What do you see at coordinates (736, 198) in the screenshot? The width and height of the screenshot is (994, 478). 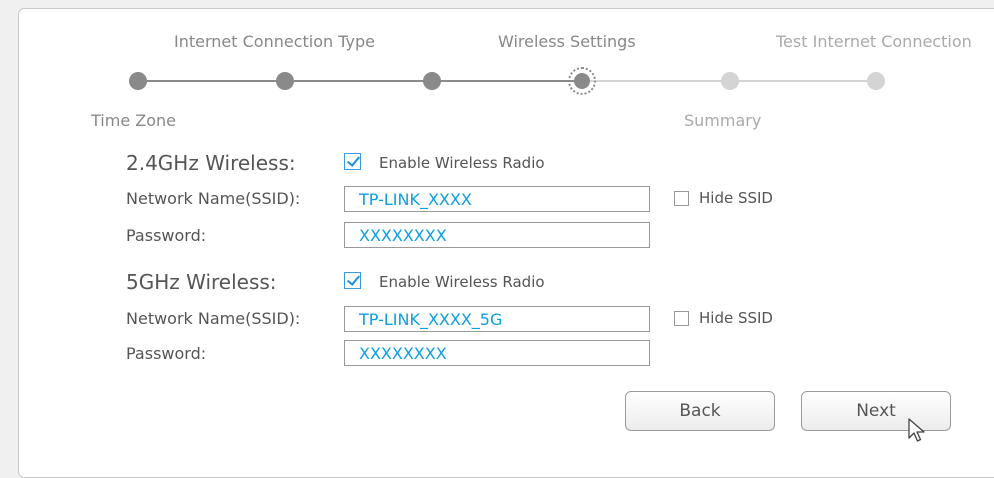 I see `hide-ssid-label-24ghz: Hide SSID` at bounding box center [736, 198].